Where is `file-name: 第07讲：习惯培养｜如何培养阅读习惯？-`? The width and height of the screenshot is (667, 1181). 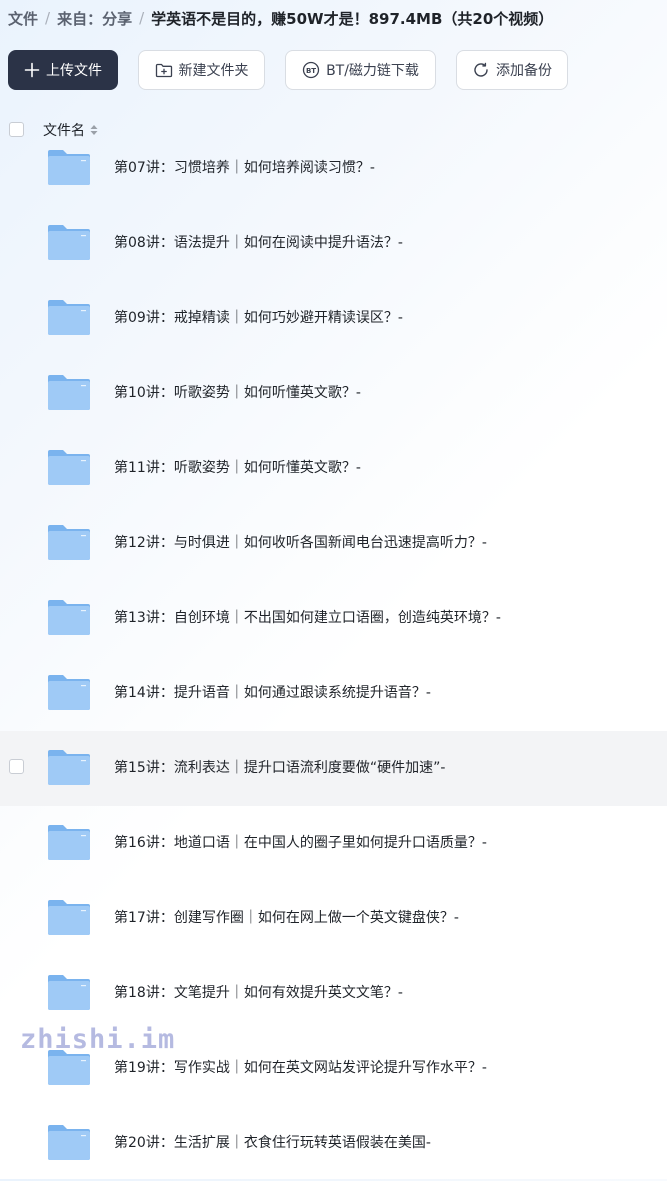 file-name: 第07讲：习惯培养｜如何培养阅读习惯？- is located at coordinates (244, 168).